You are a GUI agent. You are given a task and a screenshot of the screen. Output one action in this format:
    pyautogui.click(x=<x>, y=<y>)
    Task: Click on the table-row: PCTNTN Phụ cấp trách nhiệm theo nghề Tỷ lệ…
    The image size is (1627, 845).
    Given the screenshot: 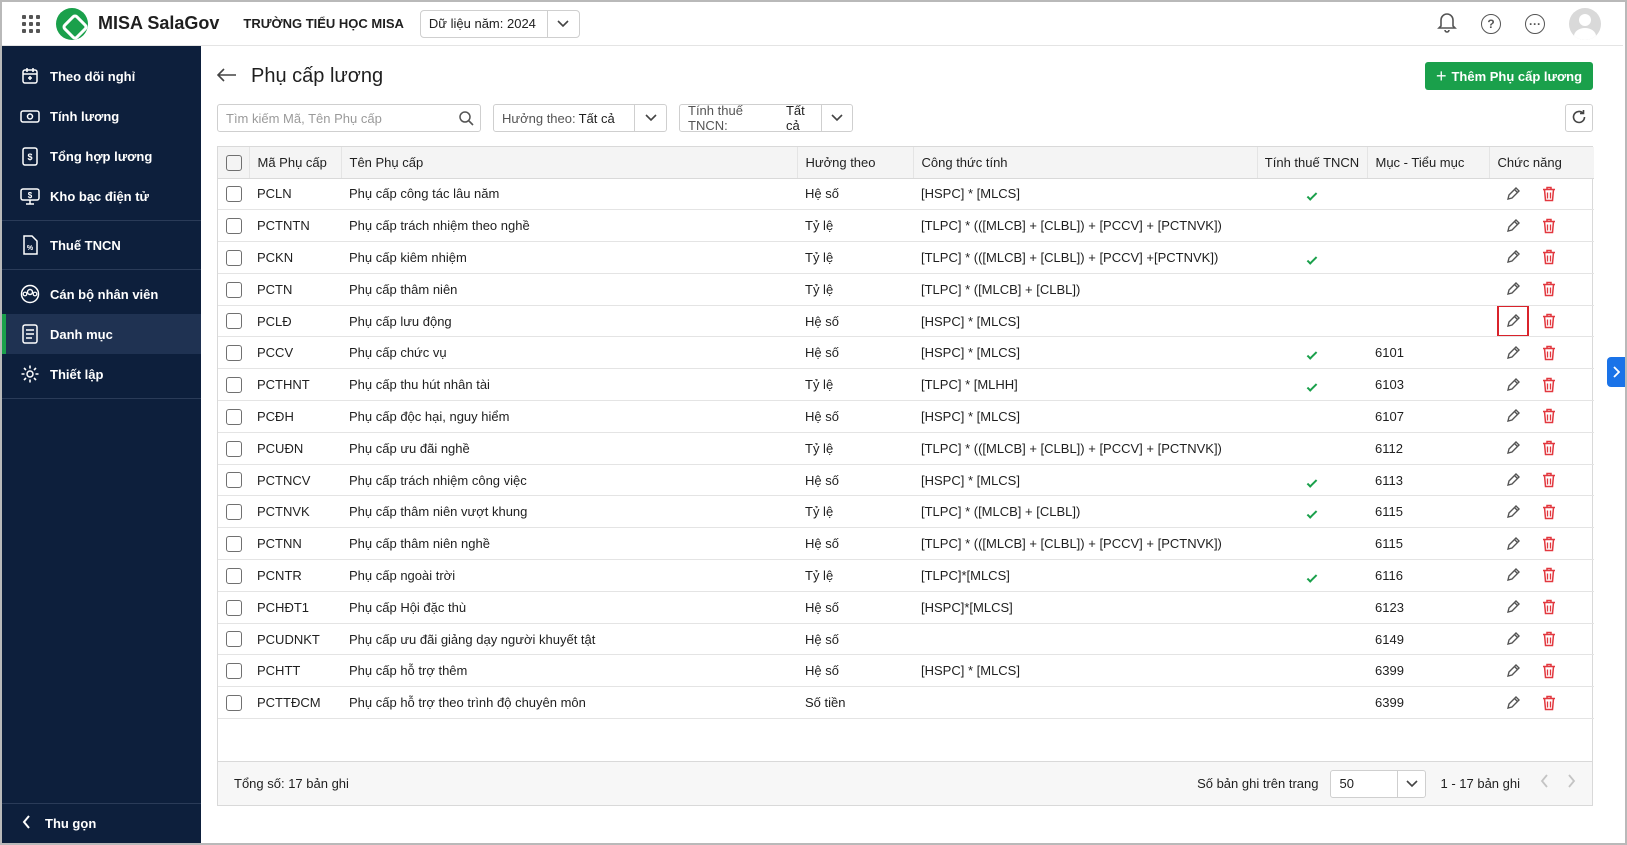 What is the action you would take?
    pyautogui.click(x=906, y=226)
    